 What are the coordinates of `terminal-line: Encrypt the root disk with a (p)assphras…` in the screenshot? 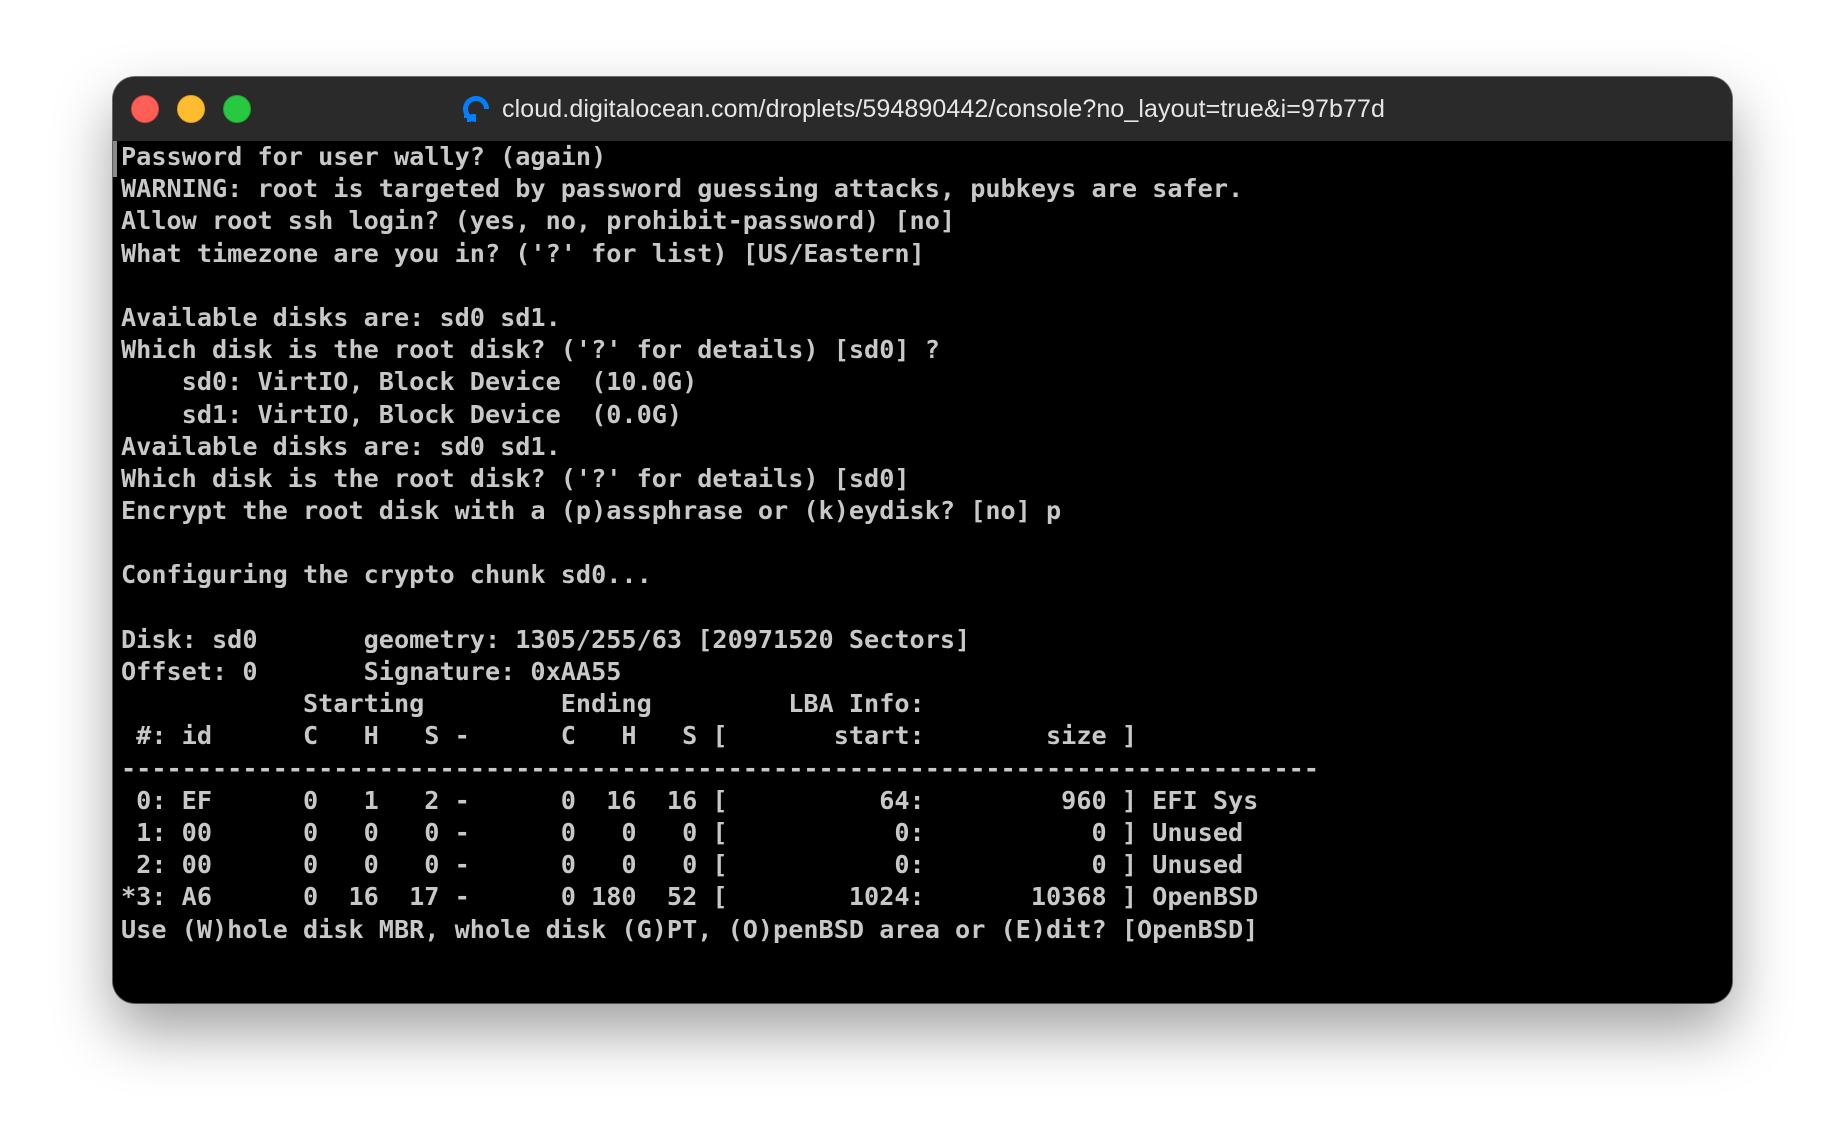 It's located at (591, 511).